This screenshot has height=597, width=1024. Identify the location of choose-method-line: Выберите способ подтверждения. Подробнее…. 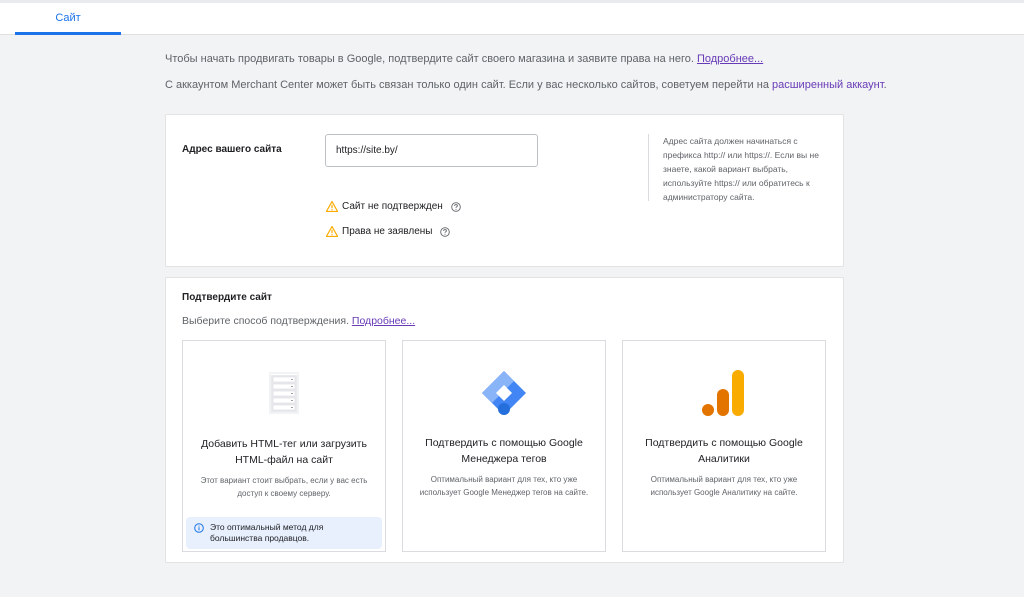
(298, 321).